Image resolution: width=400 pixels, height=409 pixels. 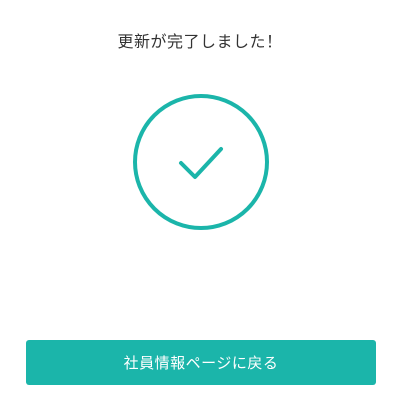 I want to click on completion-message: 更新が完了しました！, so click(x=200, y=41).